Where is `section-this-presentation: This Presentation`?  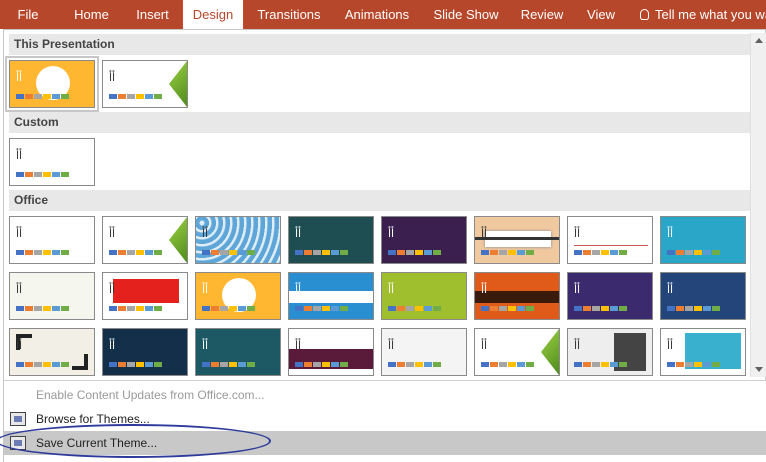
section-this-presentation: This Presentation is located at coordinates (379, 44).